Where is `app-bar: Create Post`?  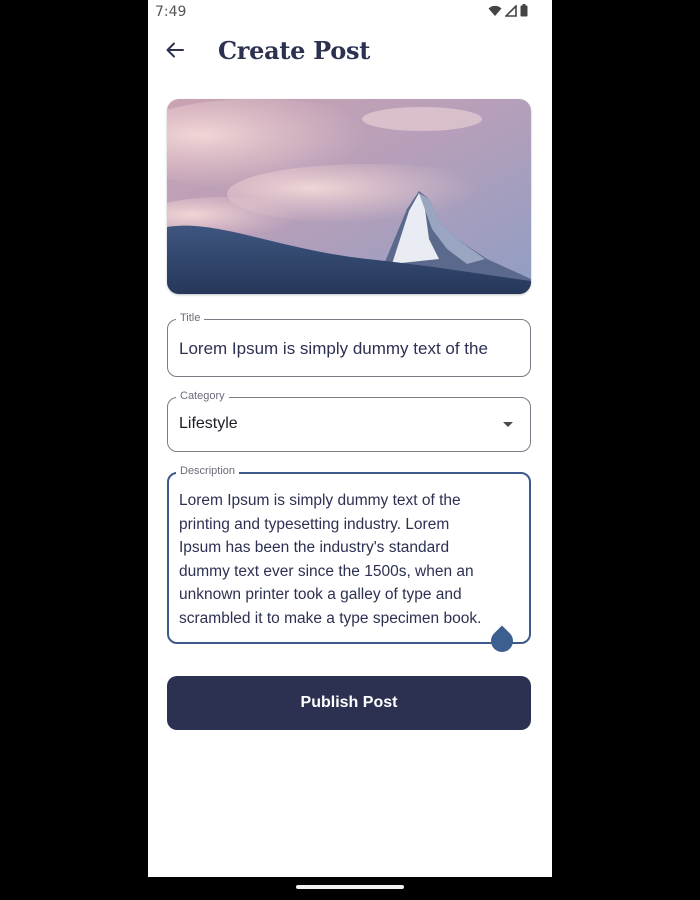 app-bar: Create Post is located at coordinates (350, 52).